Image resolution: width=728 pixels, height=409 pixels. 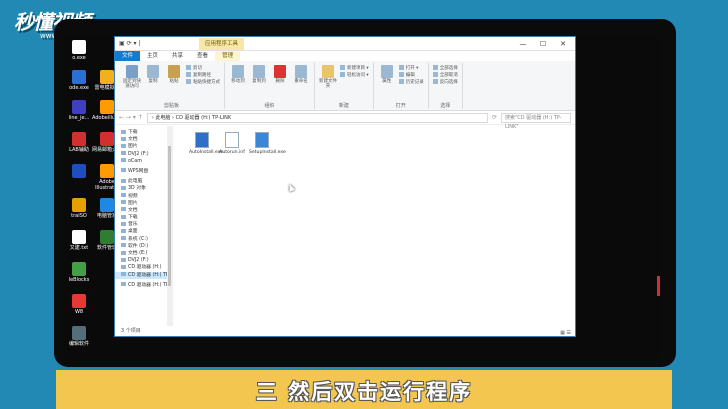 I want to click on edge-indicator, so click(x=658, y=286).